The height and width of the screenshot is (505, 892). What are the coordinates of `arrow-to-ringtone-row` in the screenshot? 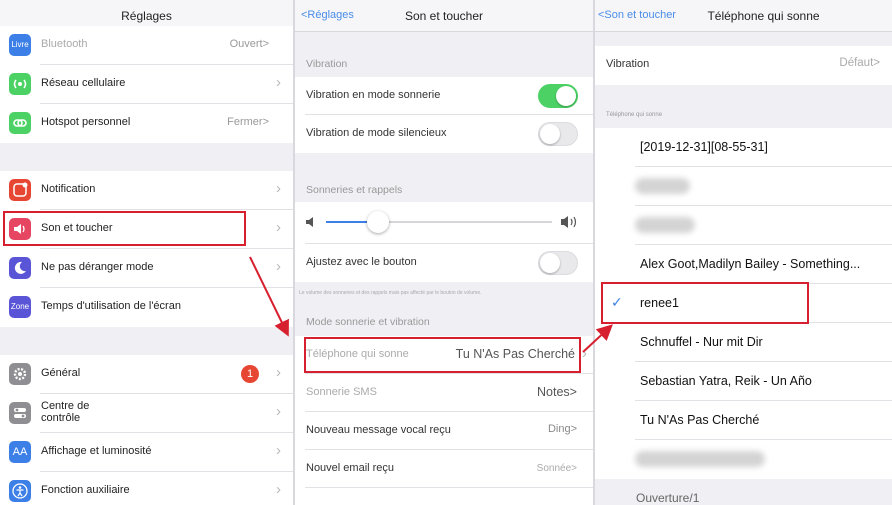 It's located at (269, 296).